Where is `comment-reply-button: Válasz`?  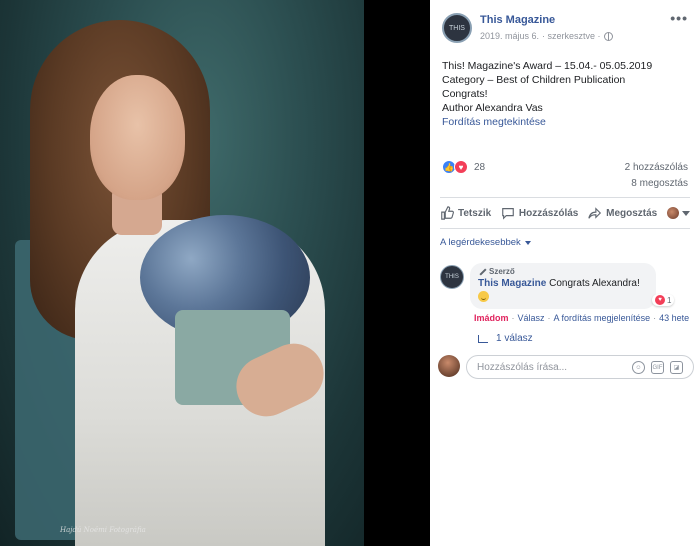 comment-reply-button: Válasz is located at coordinates (531, 318).